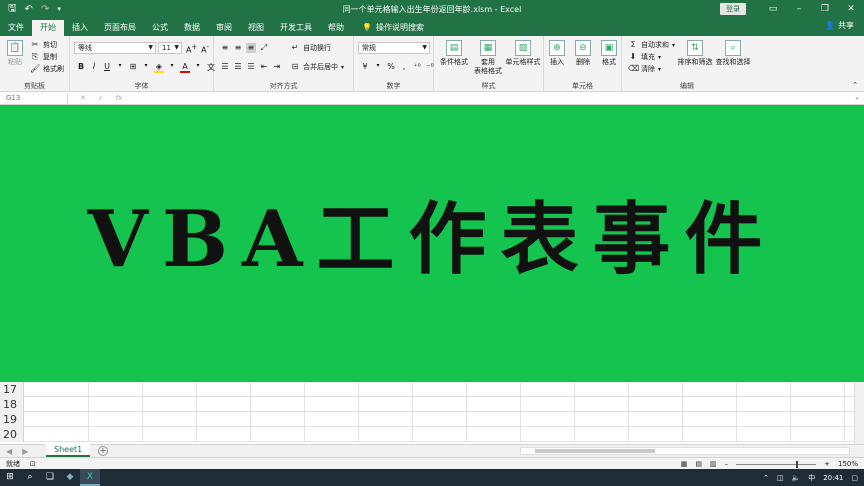 This screenshot has width=864, height=486. I want to click on zoom-level: 150%, so click(848, 464).